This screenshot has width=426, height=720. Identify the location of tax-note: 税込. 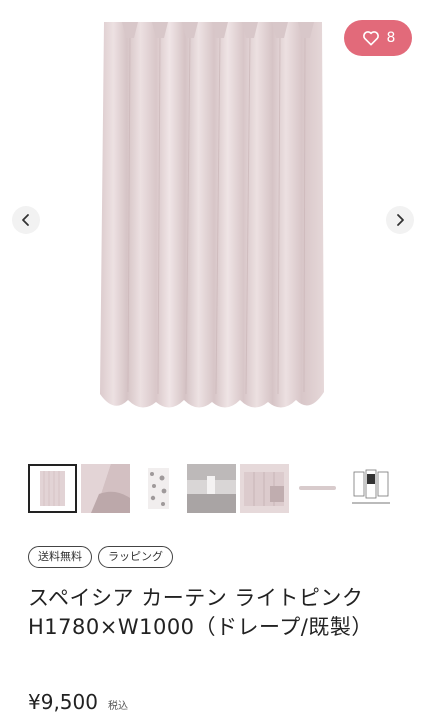
(117, 706).